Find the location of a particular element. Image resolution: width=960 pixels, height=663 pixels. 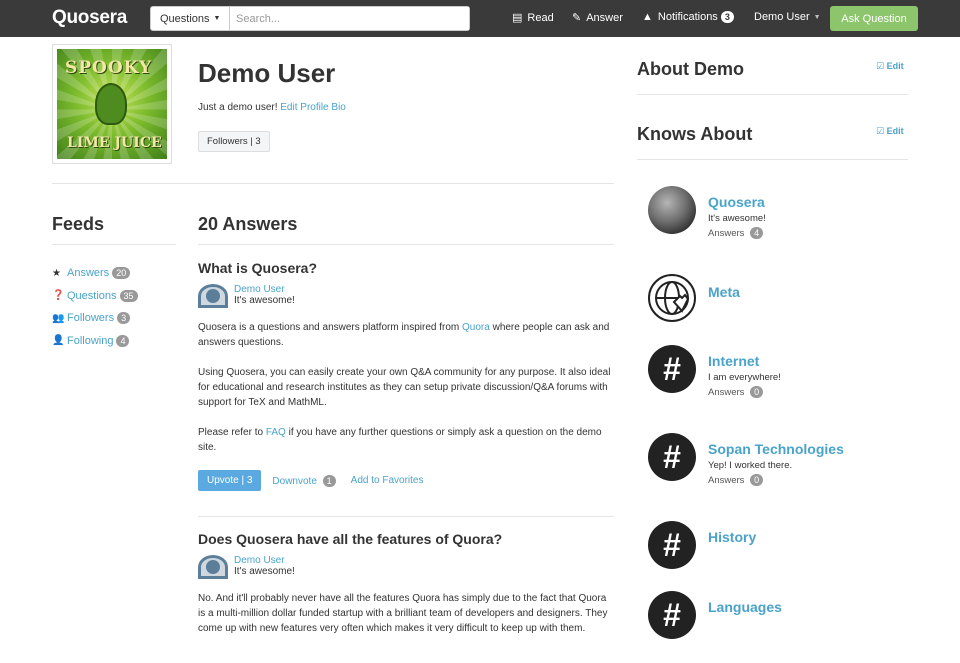

nav-read: ▤ Read is located at coordinates (533, 18).